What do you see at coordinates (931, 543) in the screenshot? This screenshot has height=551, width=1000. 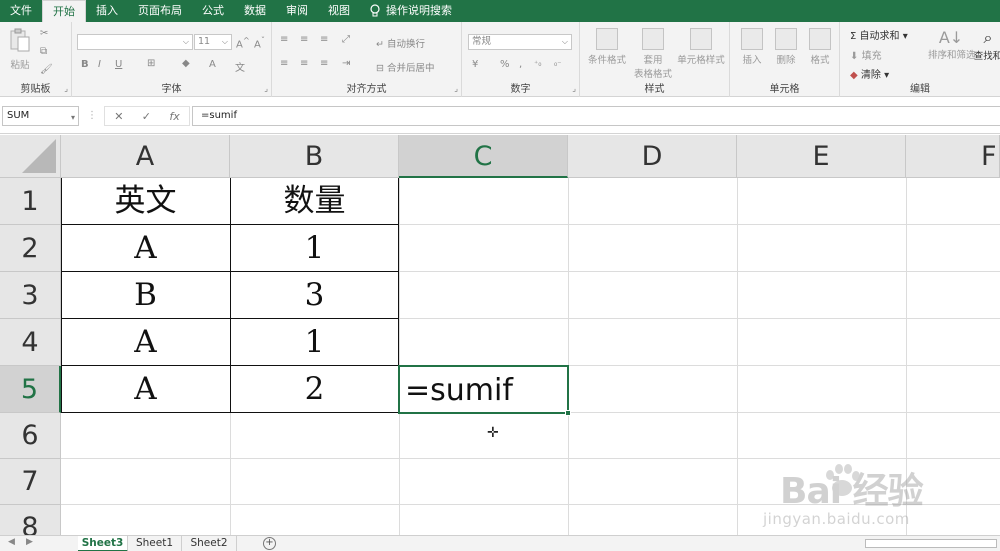 I see `horizontal-scrollbar` at bounding box center [931, 543].